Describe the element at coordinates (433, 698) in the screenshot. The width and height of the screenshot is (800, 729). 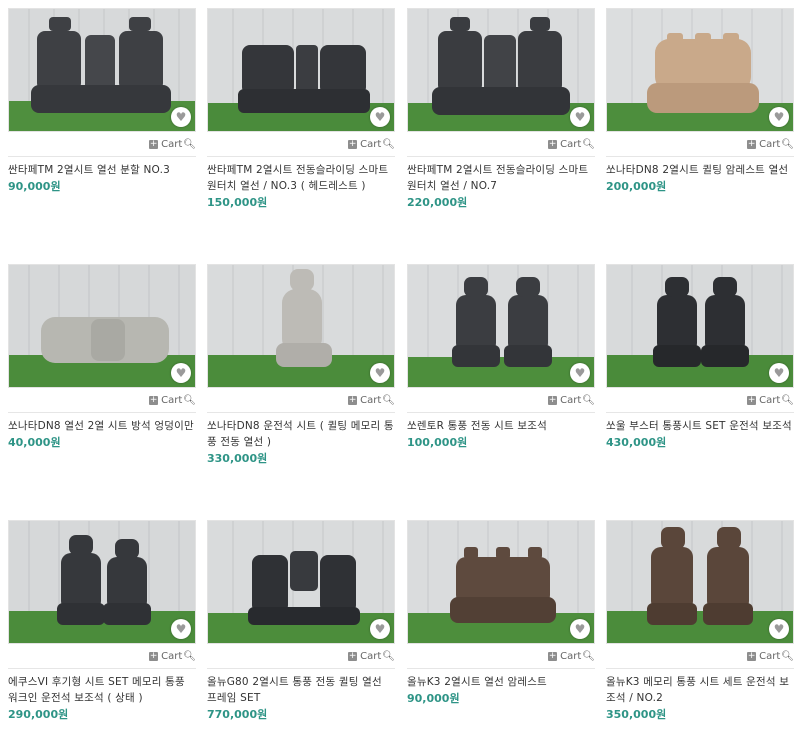
I see `product-price: 90,000원` at that location.